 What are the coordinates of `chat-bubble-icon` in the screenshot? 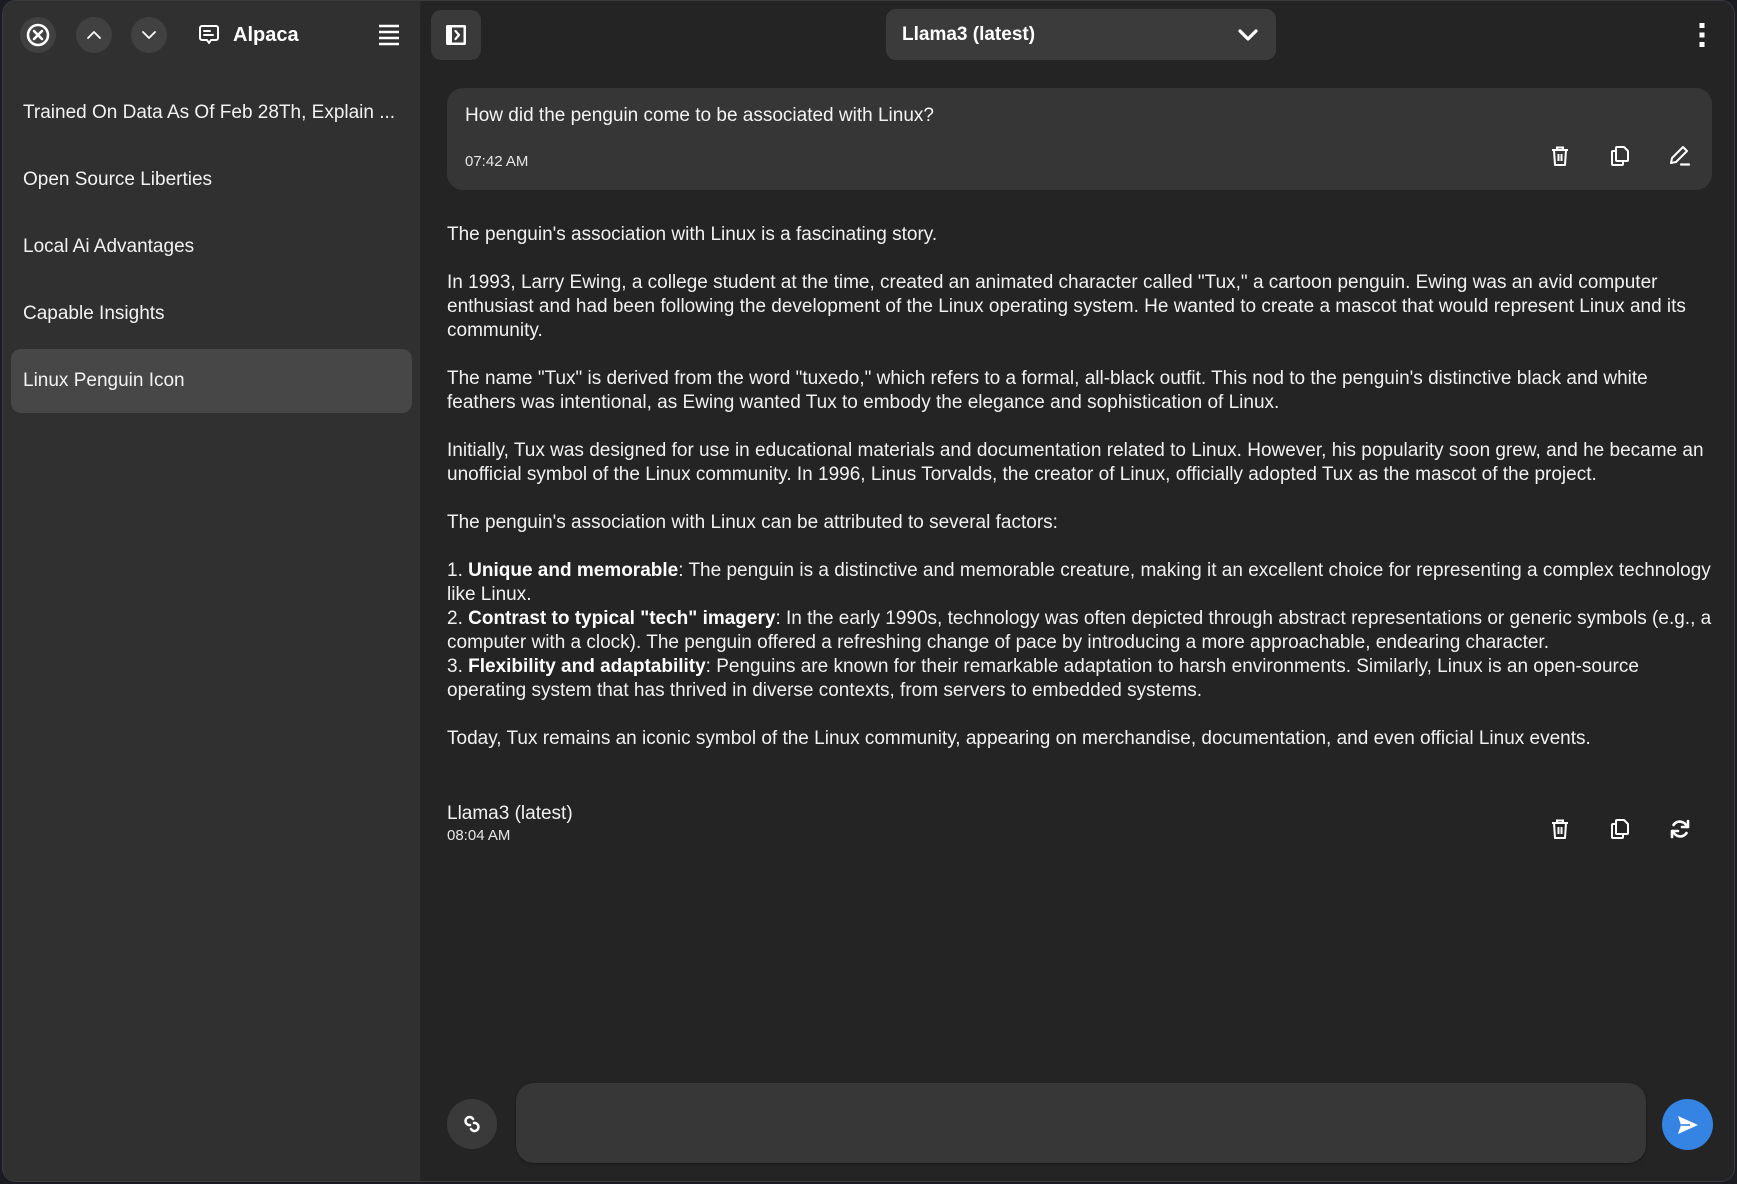 It's located at (209, 34).